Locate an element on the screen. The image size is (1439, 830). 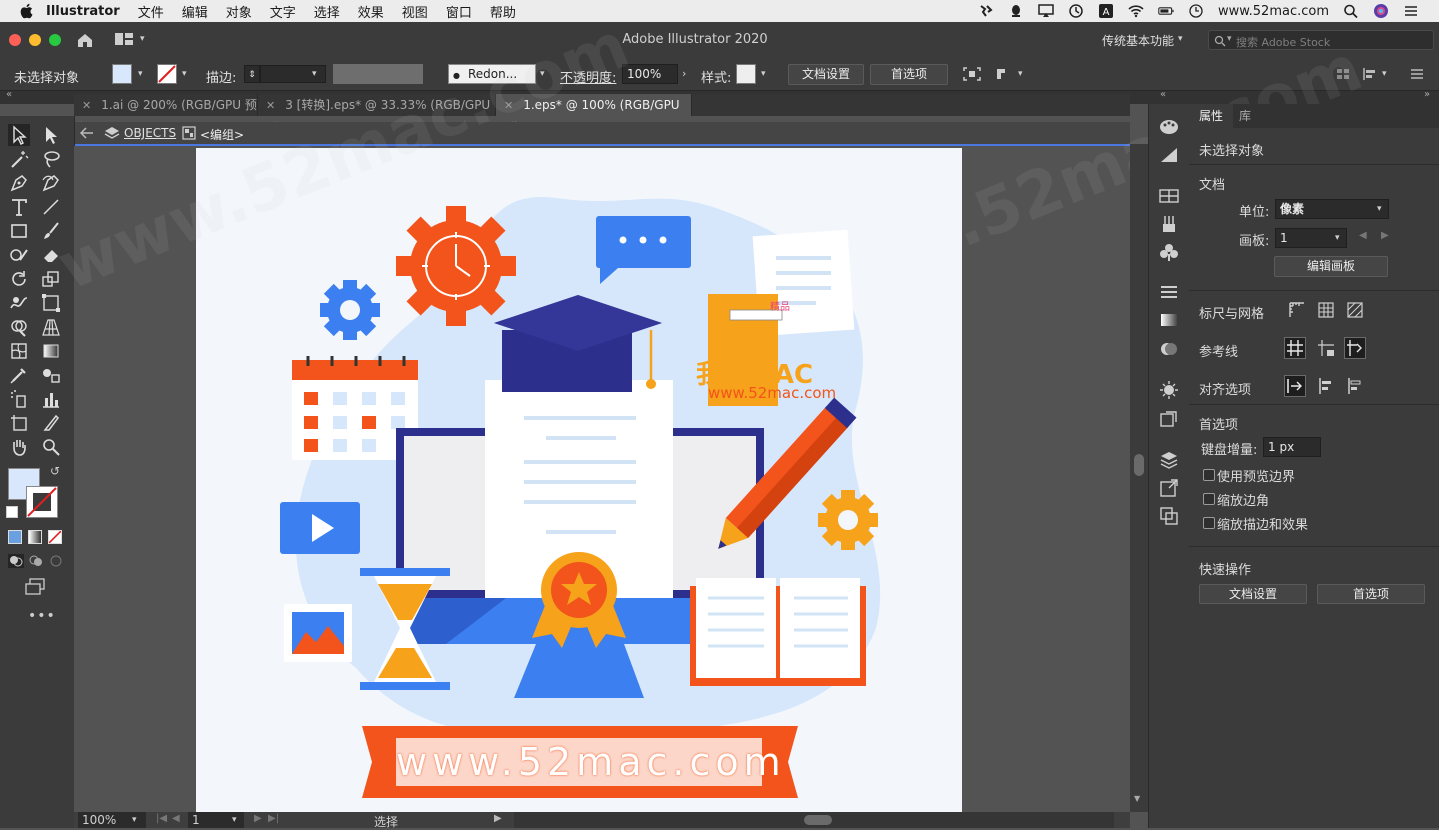
quick-preferences-button: 首选项 is located at coordinates (1371, 594).